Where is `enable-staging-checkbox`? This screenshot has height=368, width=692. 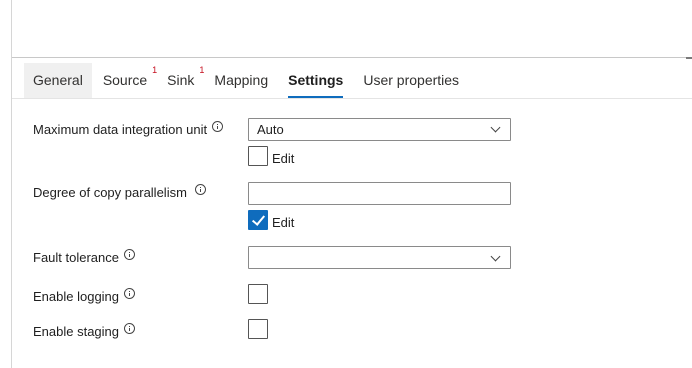
enable-staging-checkbox is located at coordinates (258, 329).